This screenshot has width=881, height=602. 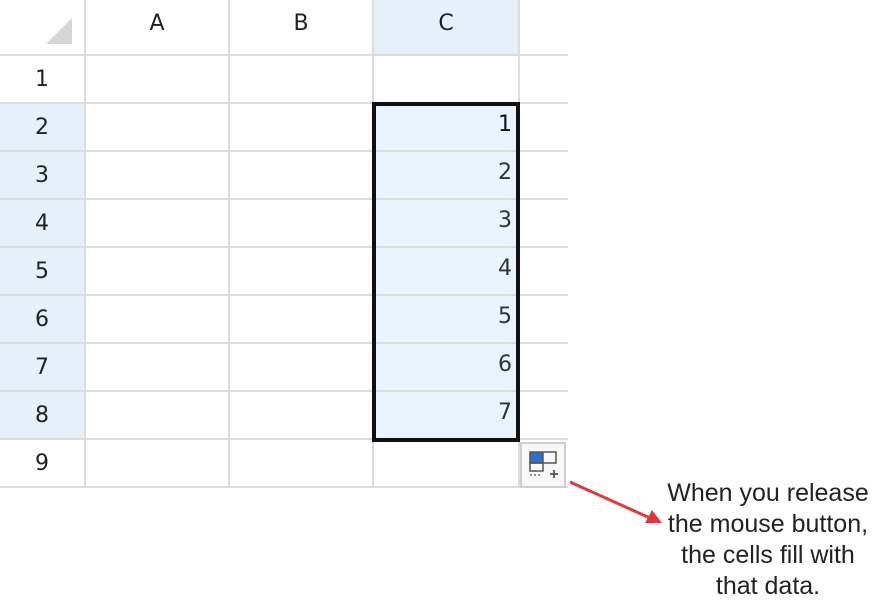 I want to click on callout-line-3: the cells fill with, so click(x=768, y=555).